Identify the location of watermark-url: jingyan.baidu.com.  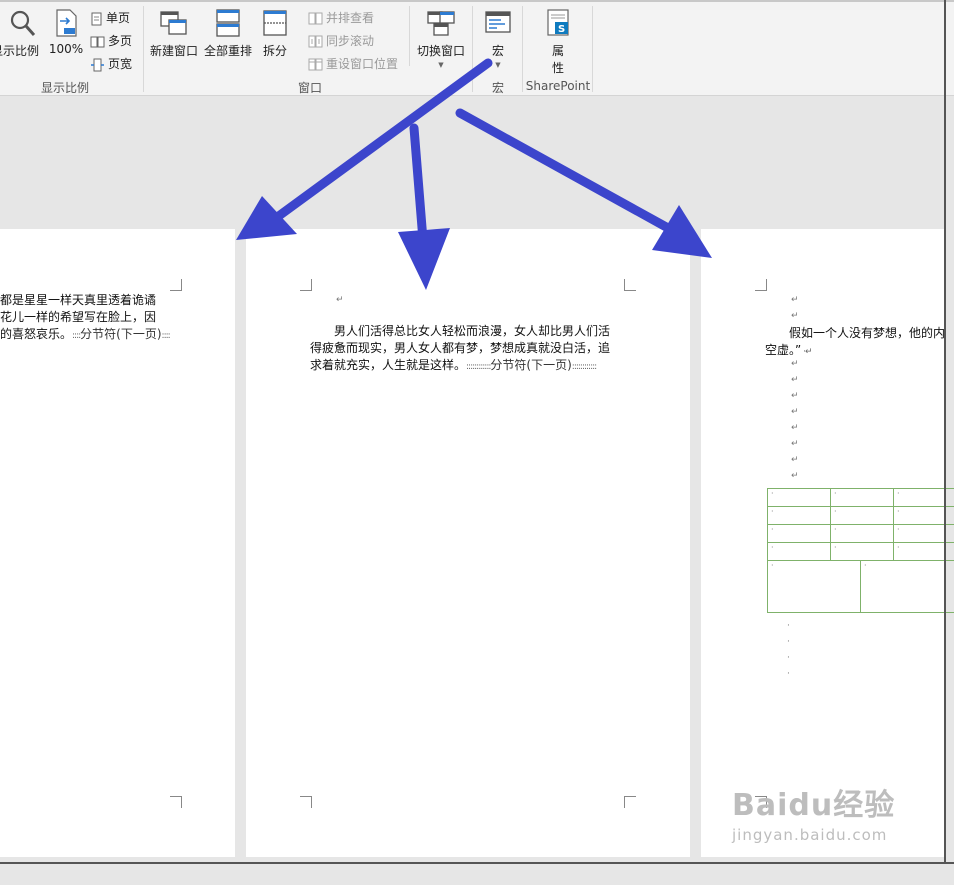
(810, 835).